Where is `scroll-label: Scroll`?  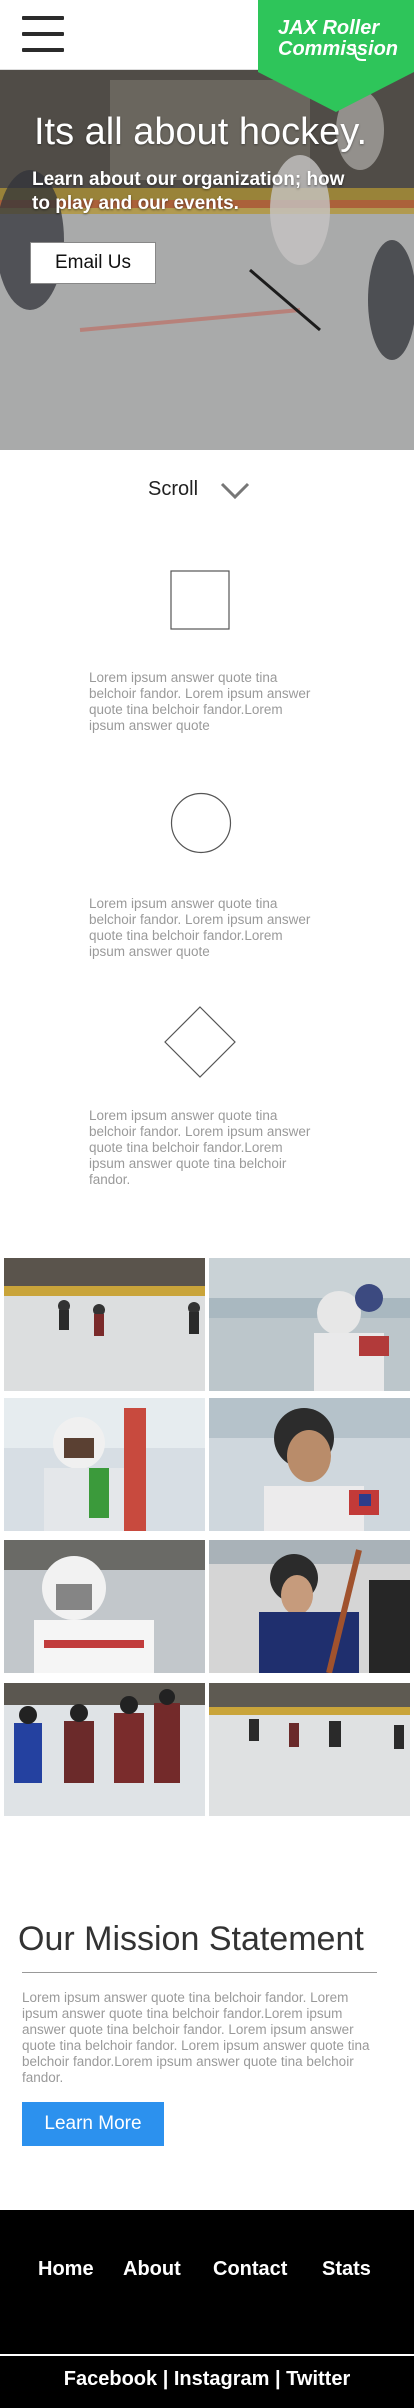
scroll-label: Scroll is located at coordinates (173, 489).